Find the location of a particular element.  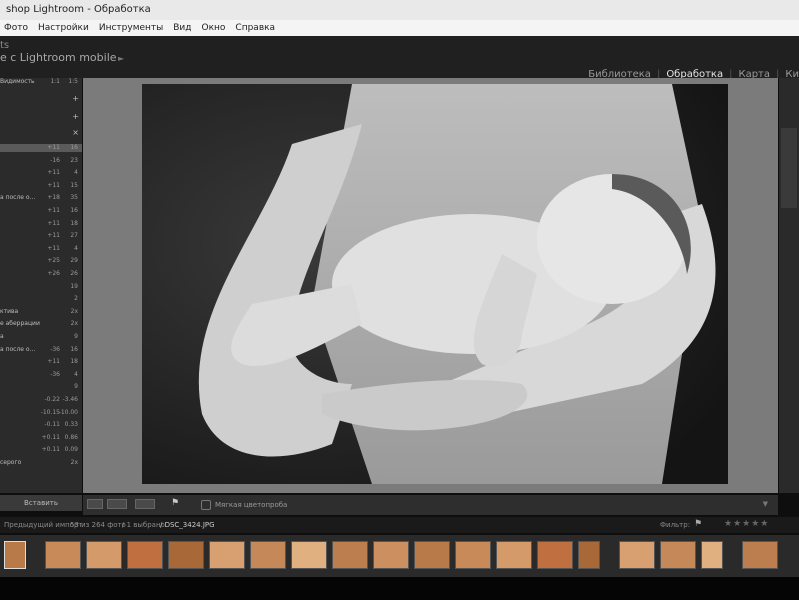

menu-window: Окно is located at coordinates (214, 28).